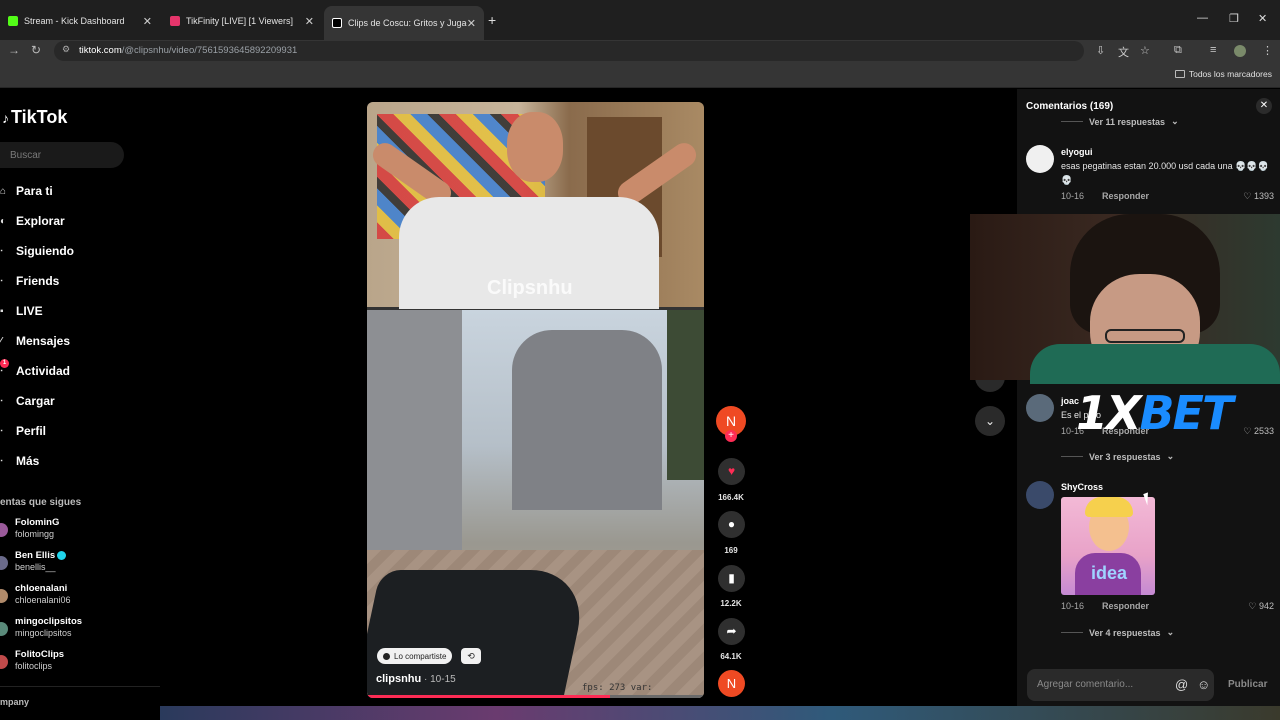 The height and width of the screenshot is (720, 1280). What do you see at coordinates (731, 683) in the screenshot?
I see `sound-avatar: N` at bounding box center [731, 683].